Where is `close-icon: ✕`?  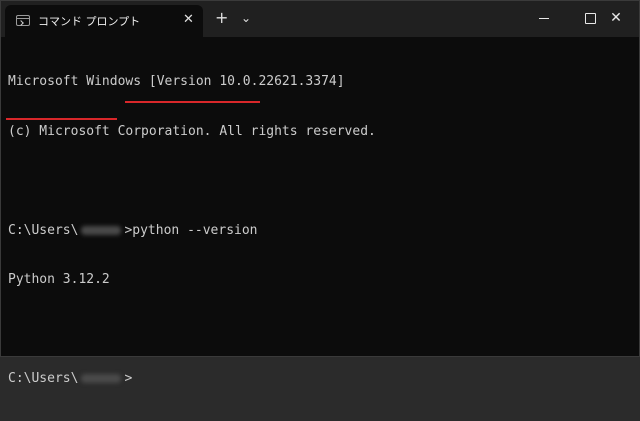 close-icon: ✕ is located at coordinates (616, 18).